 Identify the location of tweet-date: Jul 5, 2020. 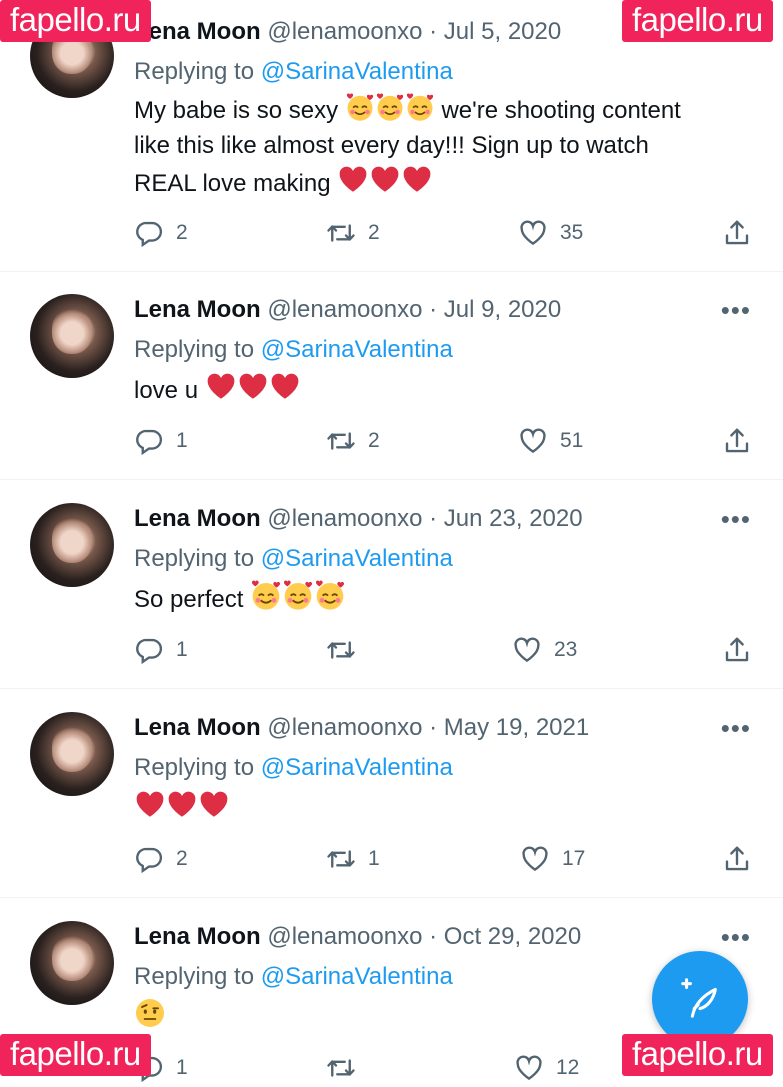
(502, 31).